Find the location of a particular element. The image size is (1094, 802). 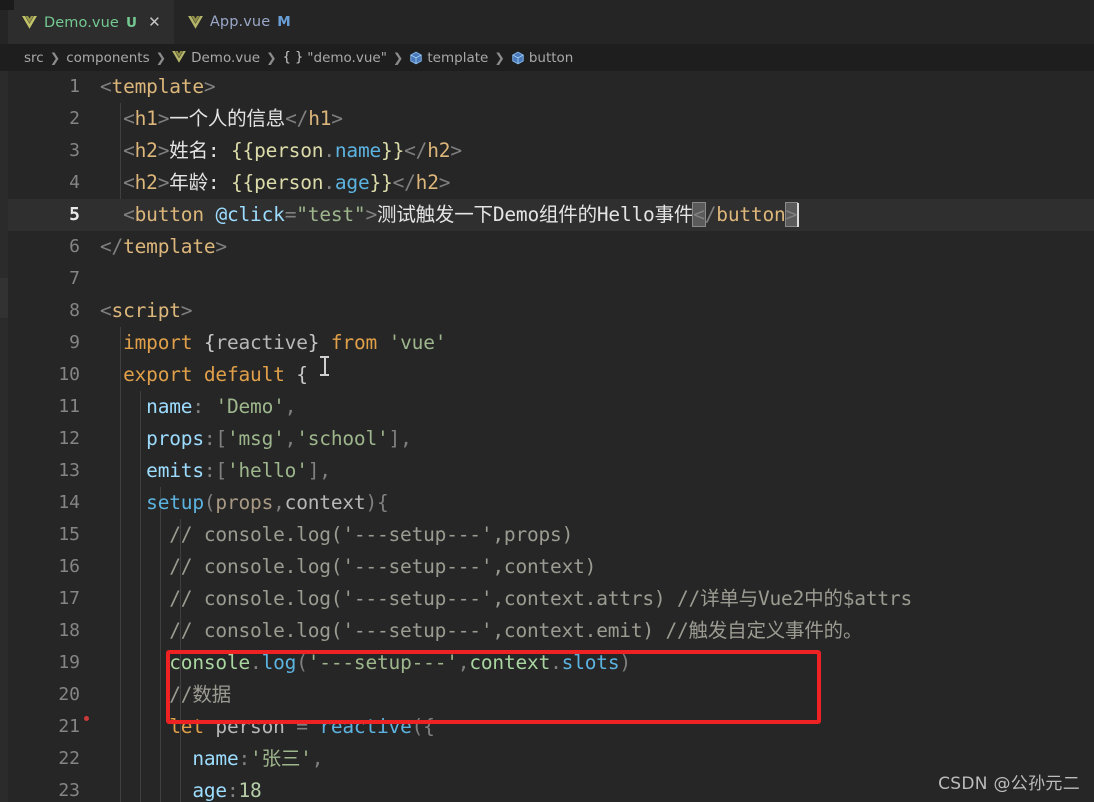

line-number: 10 is located at coordinates (69, 374).